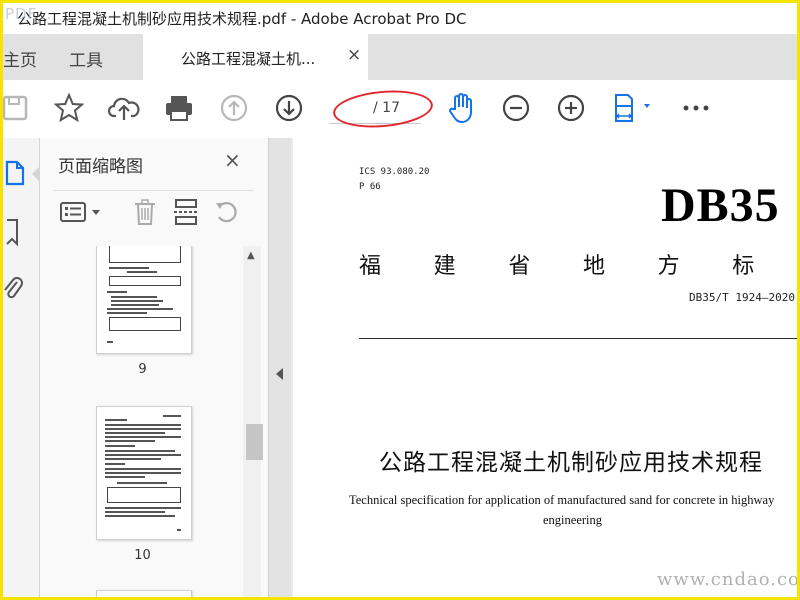 The image size is (800, 600). I want to click on tab-document: 公路工程混凝土机... ×, so click(255, 57).